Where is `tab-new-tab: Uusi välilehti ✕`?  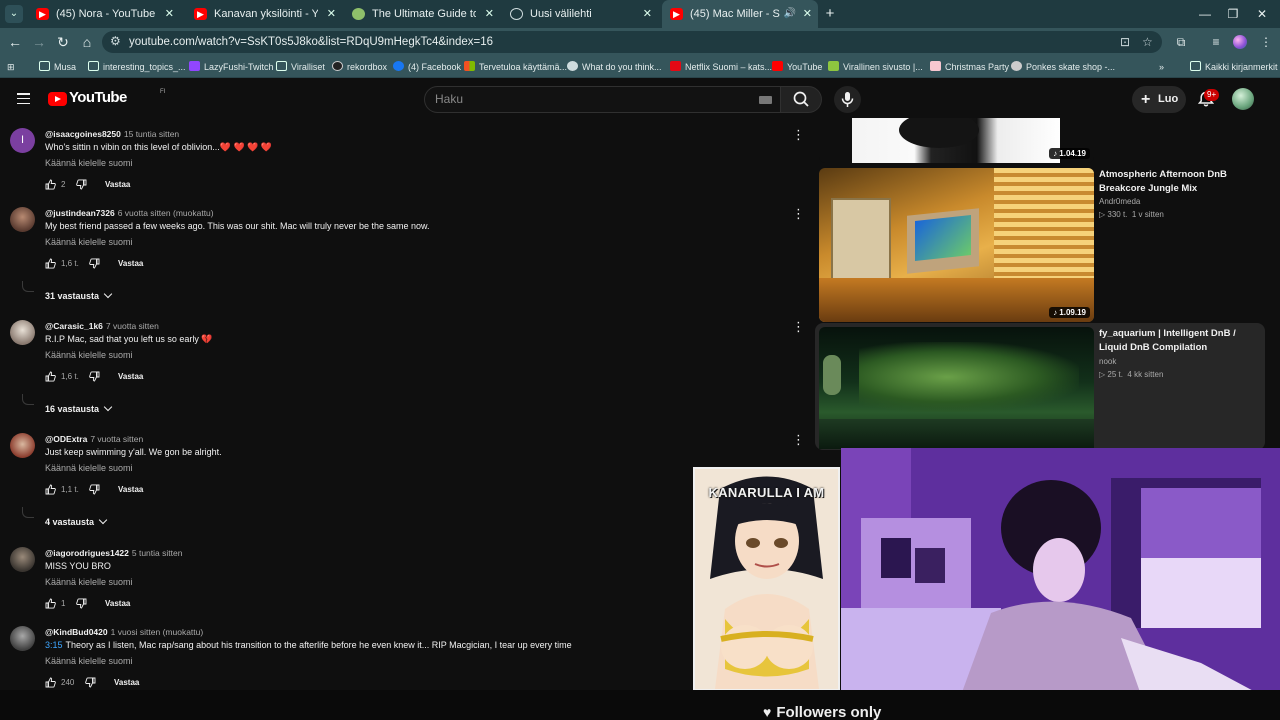
tab-new-tab: Uusi välilehti ✕ is located at coordinates (580, 14).